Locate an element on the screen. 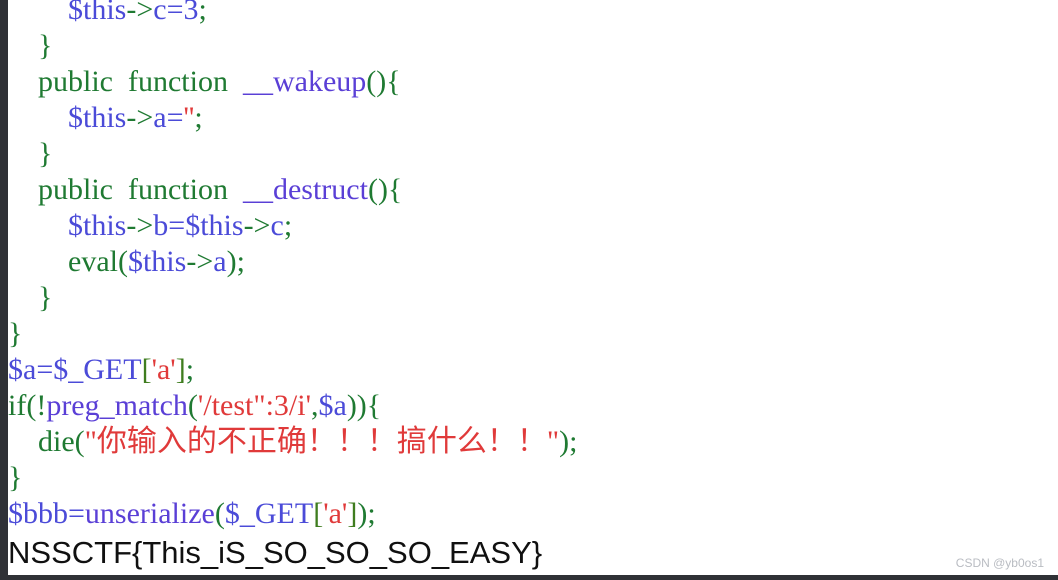 The height and width of the screenshot is (580, 1058). code-token: "你输入的不正确！！！搞什么！！" is located at coordinates (322, 441).